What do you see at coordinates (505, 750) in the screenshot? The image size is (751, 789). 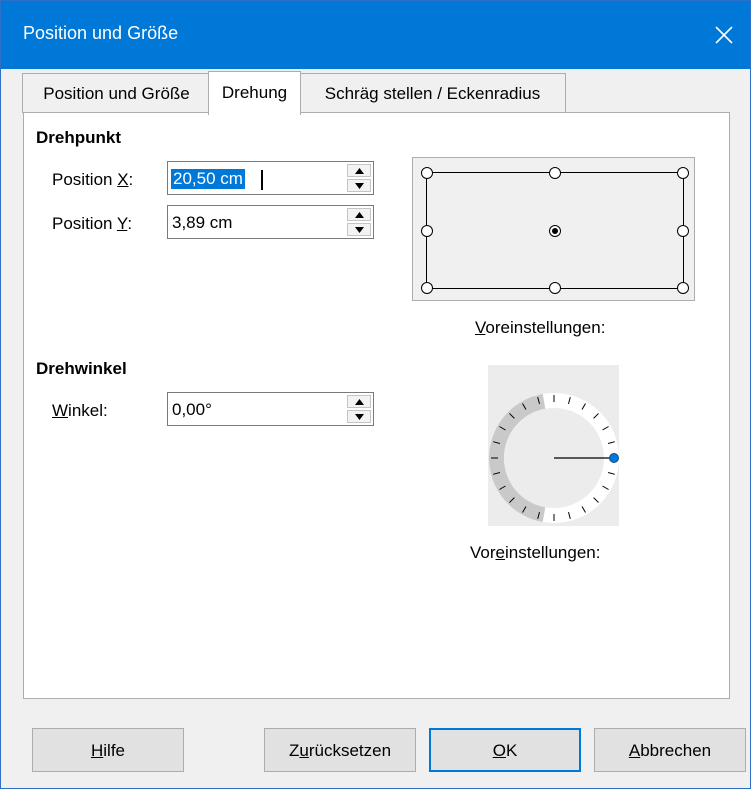 I see `ok-button: OK` at bounding box center [505, 750].